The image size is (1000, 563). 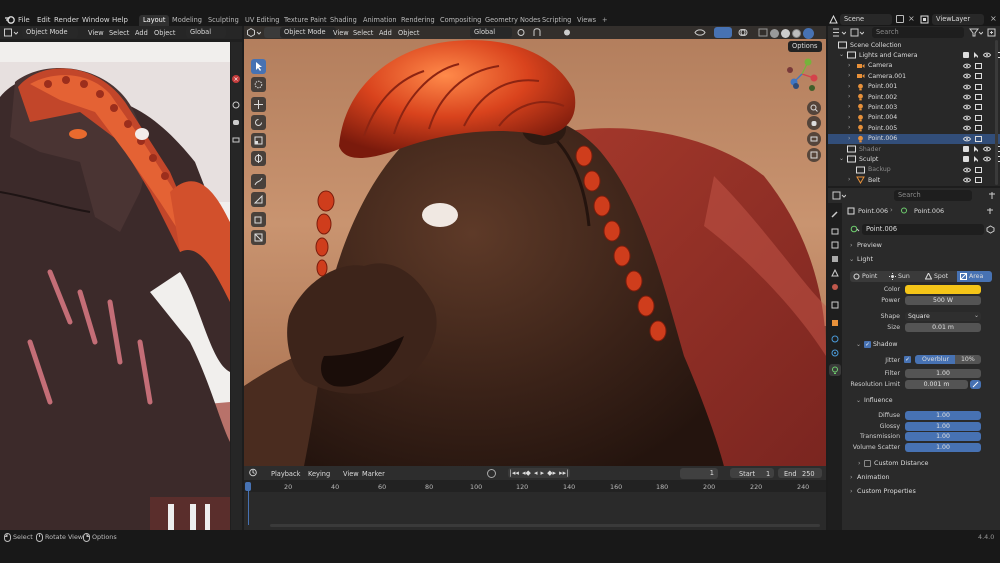 What do you see at coordinates (373, 474) in the screenshot?
I see `timeline-menu-marker: Marker` at bounding box center [373, 474].